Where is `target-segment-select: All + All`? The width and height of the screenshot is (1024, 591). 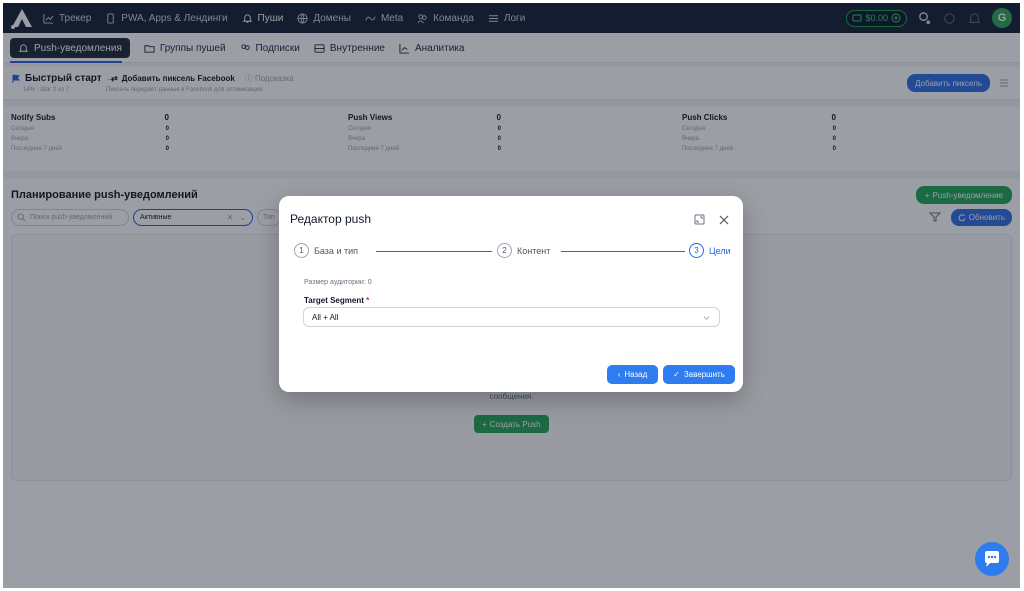 target-segment-select: All + All is located at coordinates (511, 317).